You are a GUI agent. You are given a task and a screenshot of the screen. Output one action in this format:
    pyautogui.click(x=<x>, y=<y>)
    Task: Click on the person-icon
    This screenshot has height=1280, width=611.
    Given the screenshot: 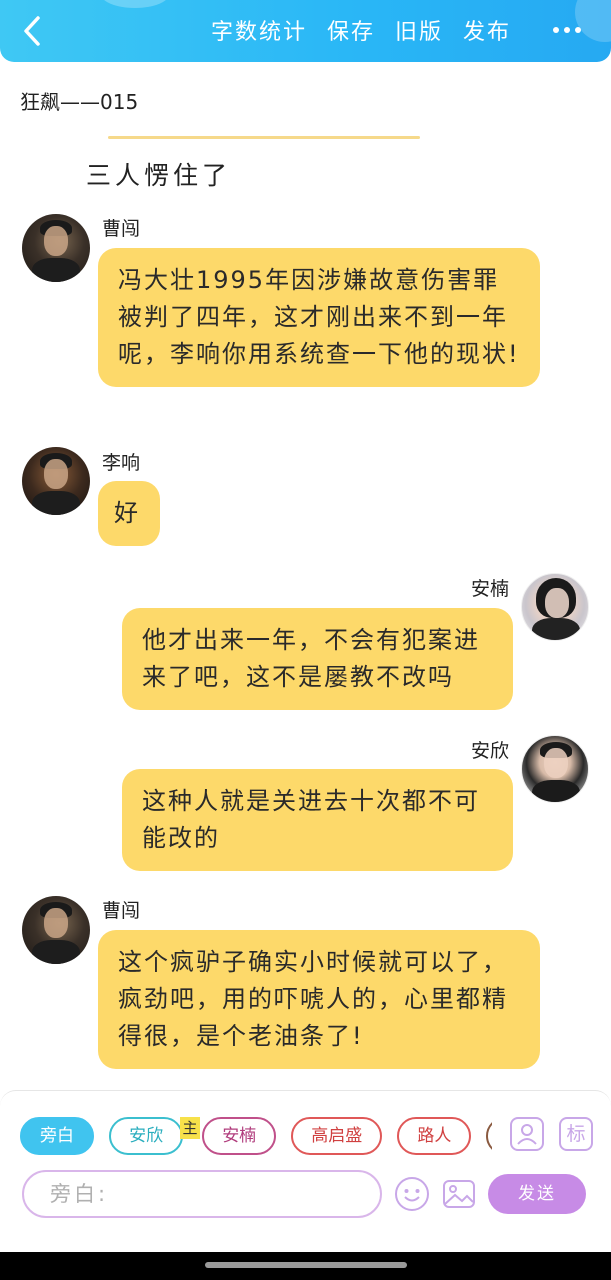 What is the action you would take?
    pyautogui.click(x=527, y=1134)
    